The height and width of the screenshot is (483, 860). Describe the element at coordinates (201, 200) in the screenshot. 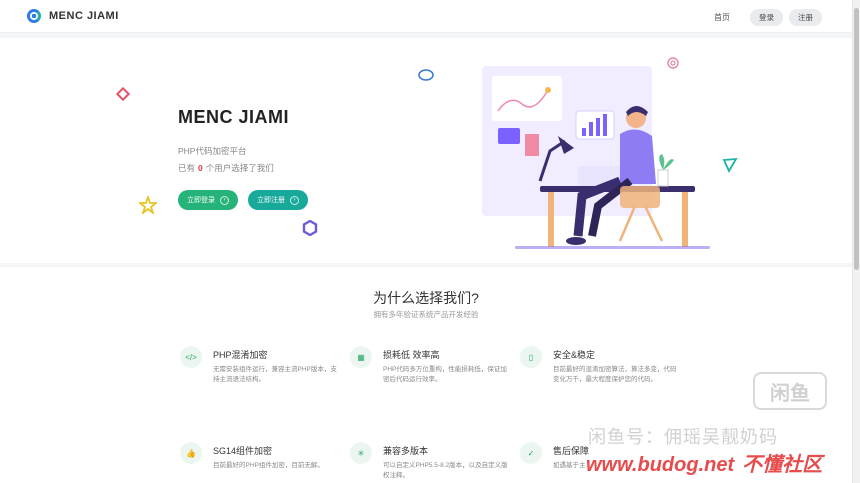

I see `login-button-label: 立即登录` at that location.